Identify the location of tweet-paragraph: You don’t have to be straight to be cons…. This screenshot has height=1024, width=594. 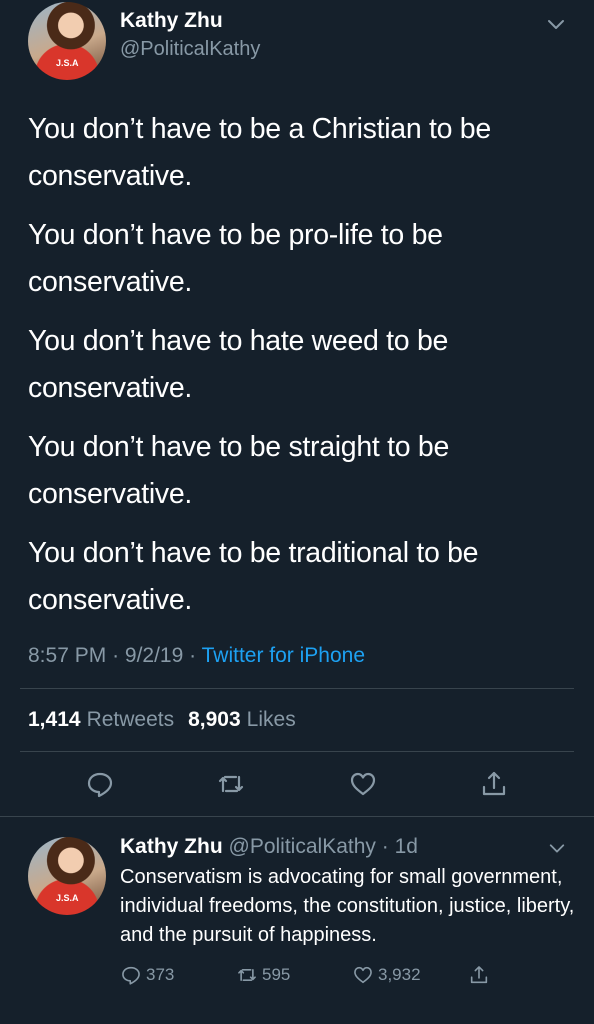
(239, 470).